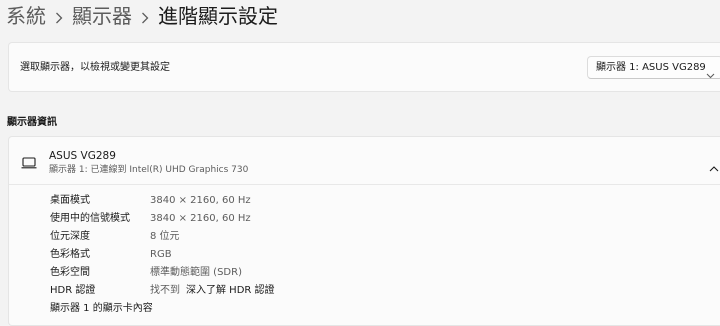 The width and height of the screenshot is (720, 326). I want to click on chevron-down-icon, so click(710, 73).